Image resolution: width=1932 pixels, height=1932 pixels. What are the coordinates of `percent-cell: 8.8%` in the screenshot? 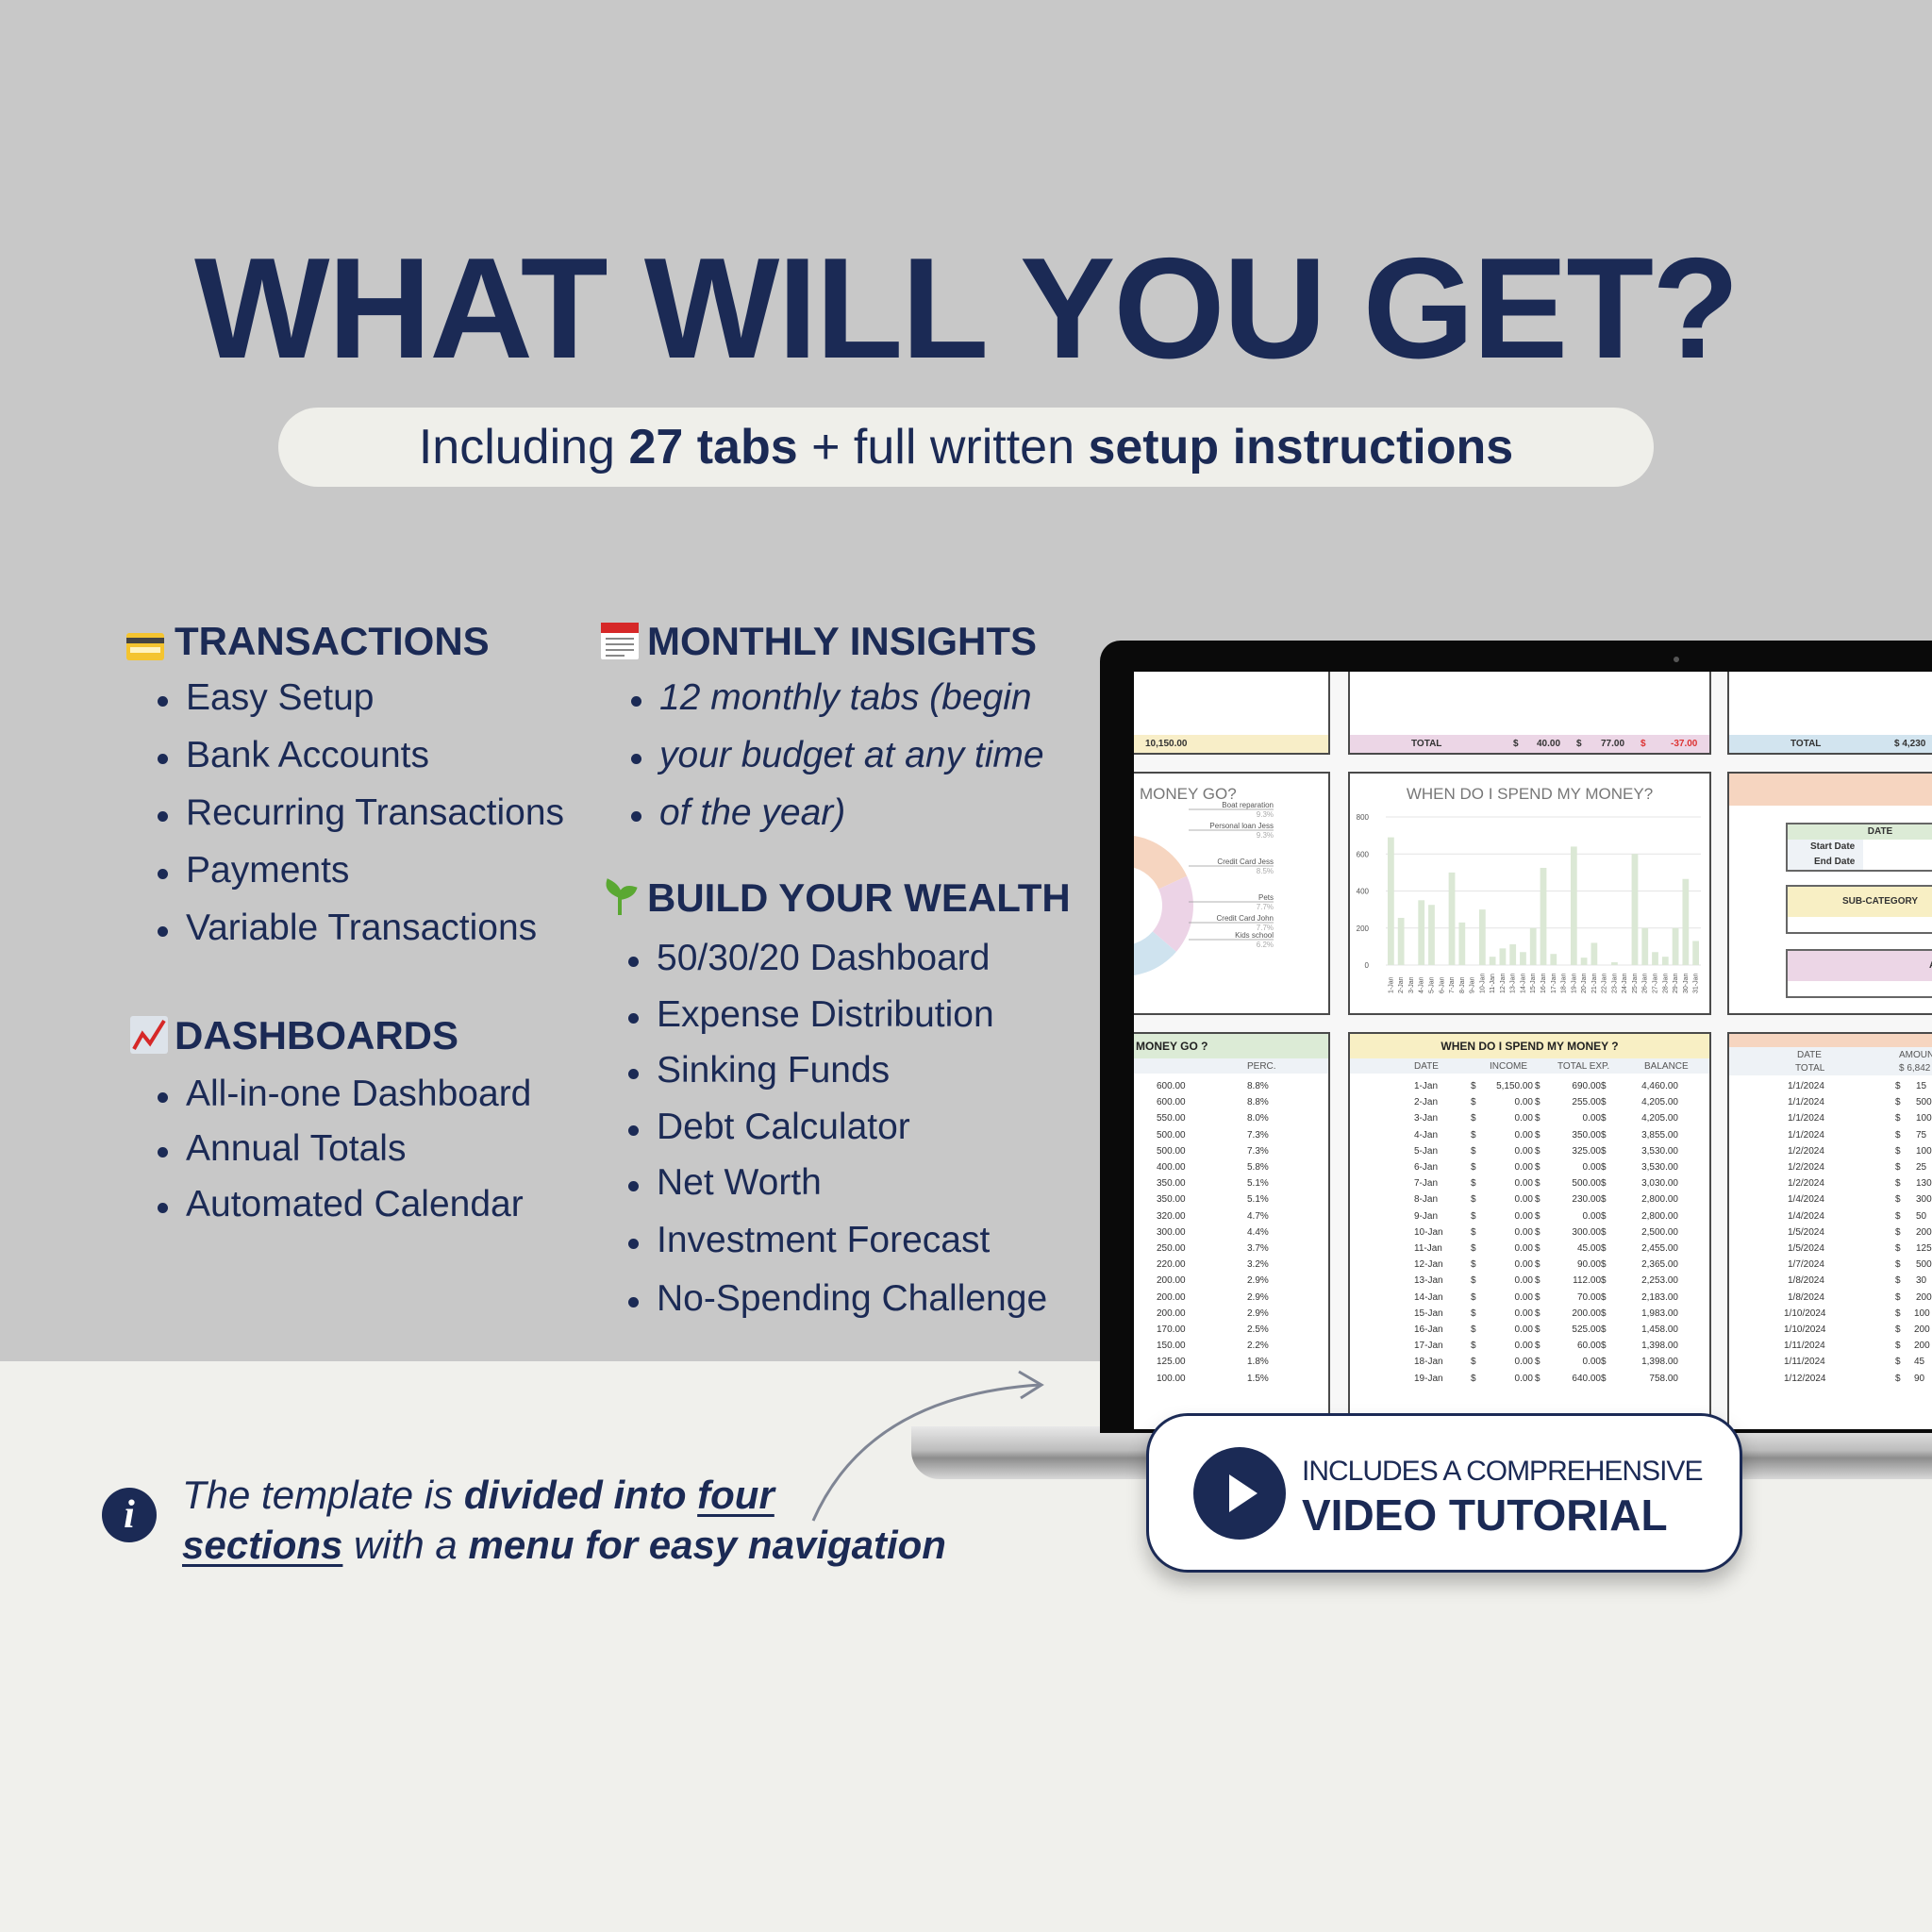 It's located at (1258, 1103).